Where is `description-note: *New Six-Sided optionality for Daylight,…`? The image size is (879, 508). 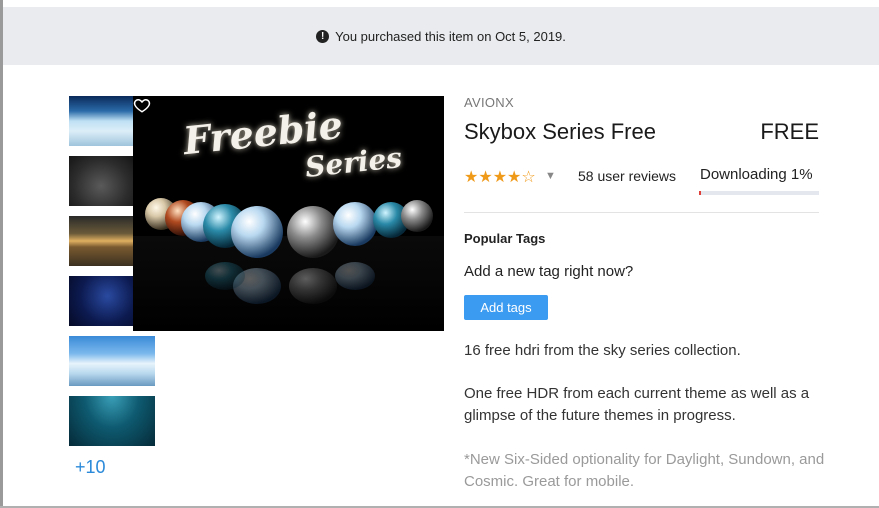 description-note: *New Six-Sided optionality for Daylight,… is located at coordinates (644, 470).